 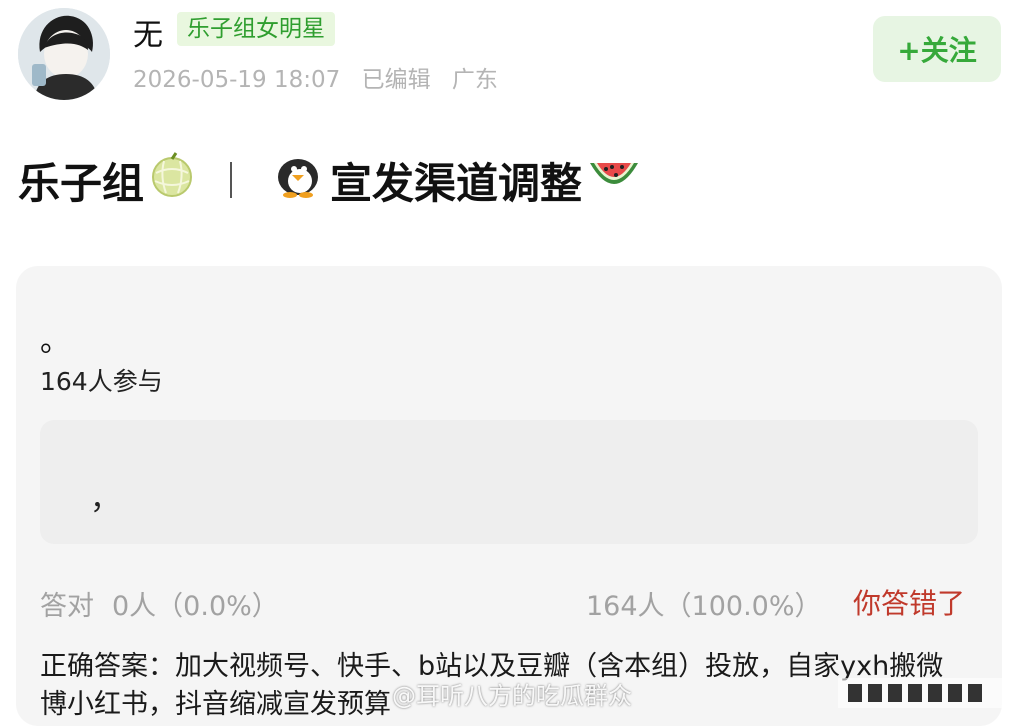 I want to click on correct-stats: 答对 0人（0.0%）, so click(x=159, y=603).